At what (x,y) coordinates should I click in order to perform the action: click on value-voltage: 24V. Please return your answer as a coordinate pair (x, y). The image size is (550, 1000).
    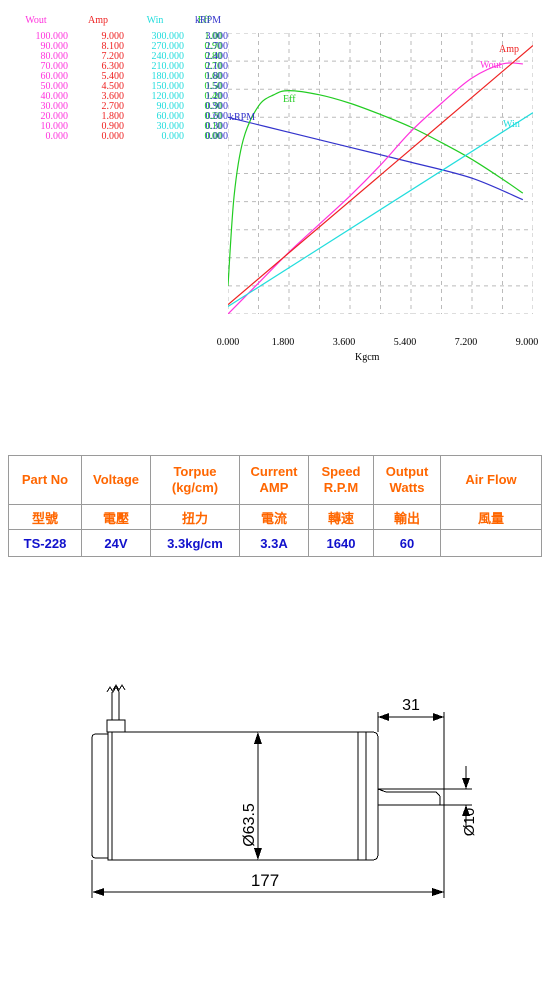
    Looking at the image, I should click on (116, 543).